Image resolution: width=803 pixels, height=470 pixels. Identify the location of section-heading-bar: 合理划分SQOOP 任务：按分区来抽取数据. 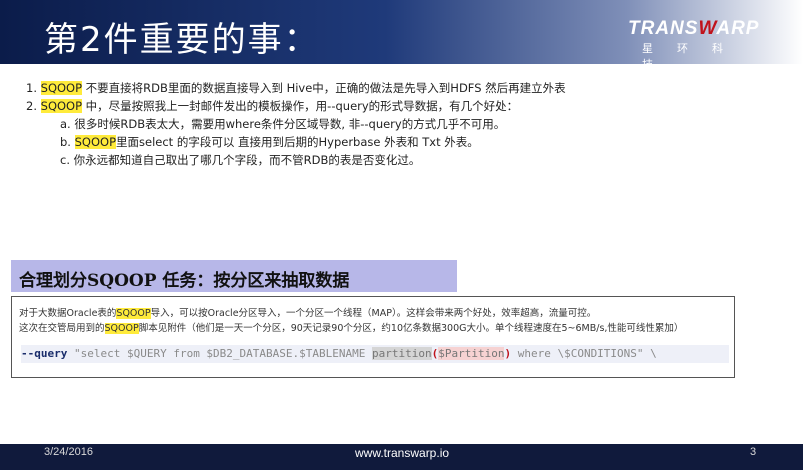
(234, 276).